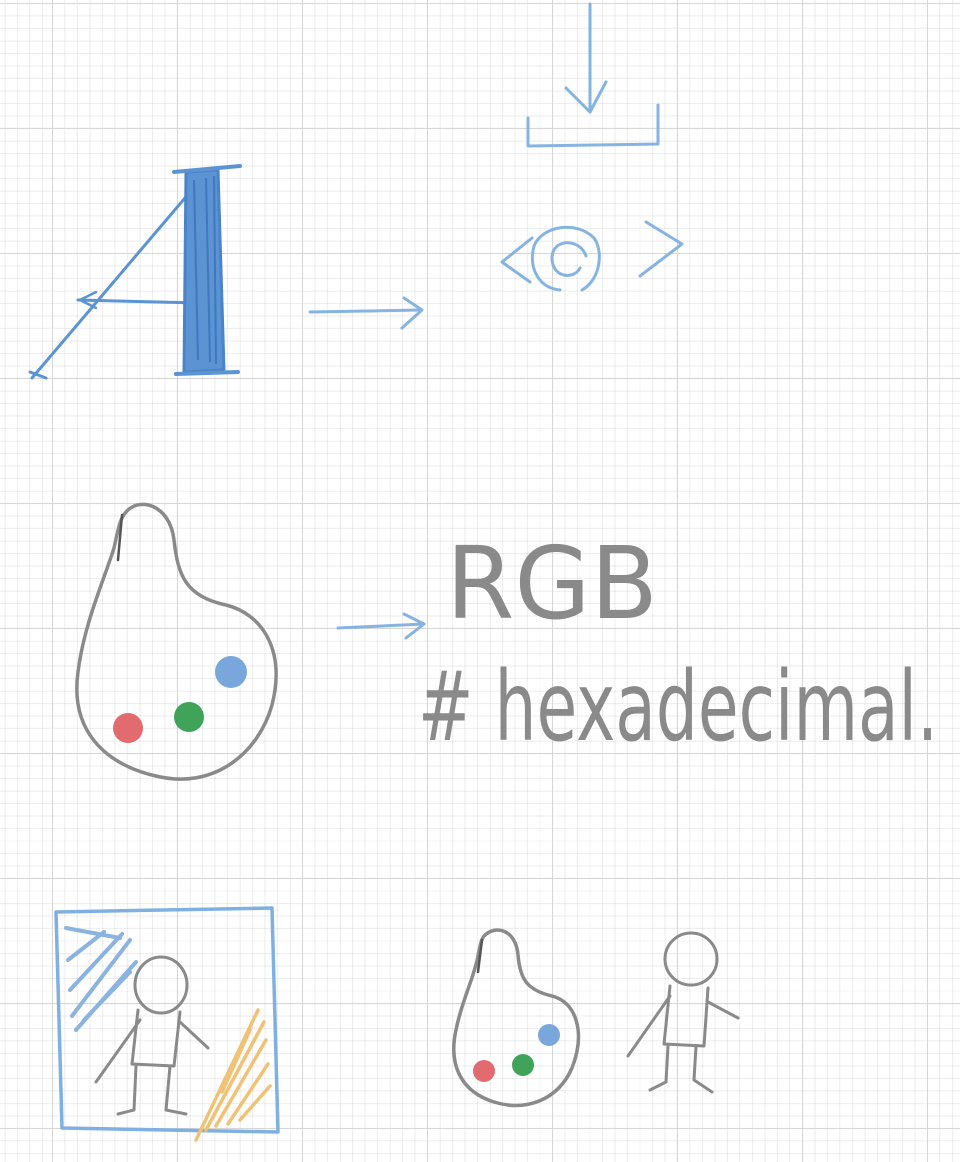 The image size is (960, 1162). Describe the element at coordinates (176, 641) in the screenshot. I see `color-palette-icon` at that location.